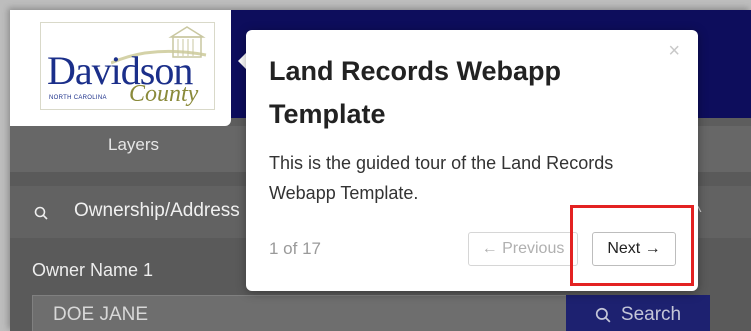 The width and height of the screenshot is (751, 331). What do you see at coordinates (295, 248) in the screenshot?
I see `tour-step-counter: 1 of 17` at bounding box center [295, 248].